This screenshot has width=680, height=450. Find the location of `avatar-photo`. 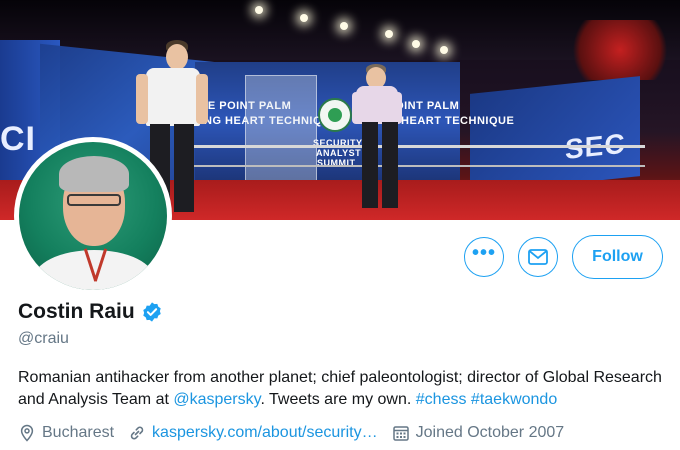

avatar-photo is located at coordinates (93, 216).